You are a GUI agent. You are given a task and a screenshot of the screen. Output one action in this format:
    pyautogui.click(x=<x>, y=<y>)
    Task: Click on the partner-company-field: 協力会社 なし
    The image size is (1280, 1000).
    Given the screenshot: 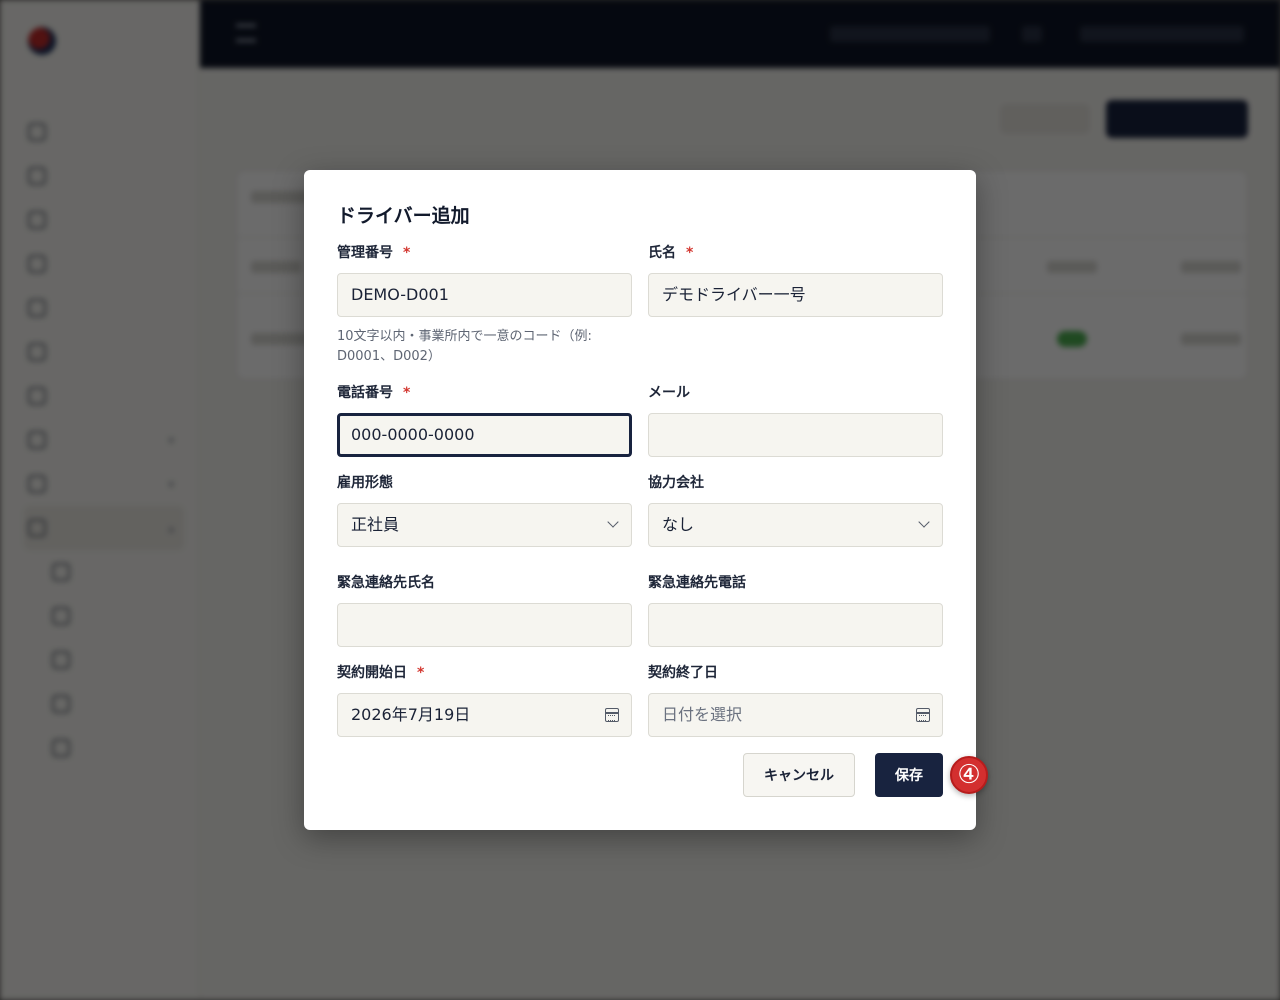 What is the action you would take?
    pyautogui.click(x=795, y=510)
    